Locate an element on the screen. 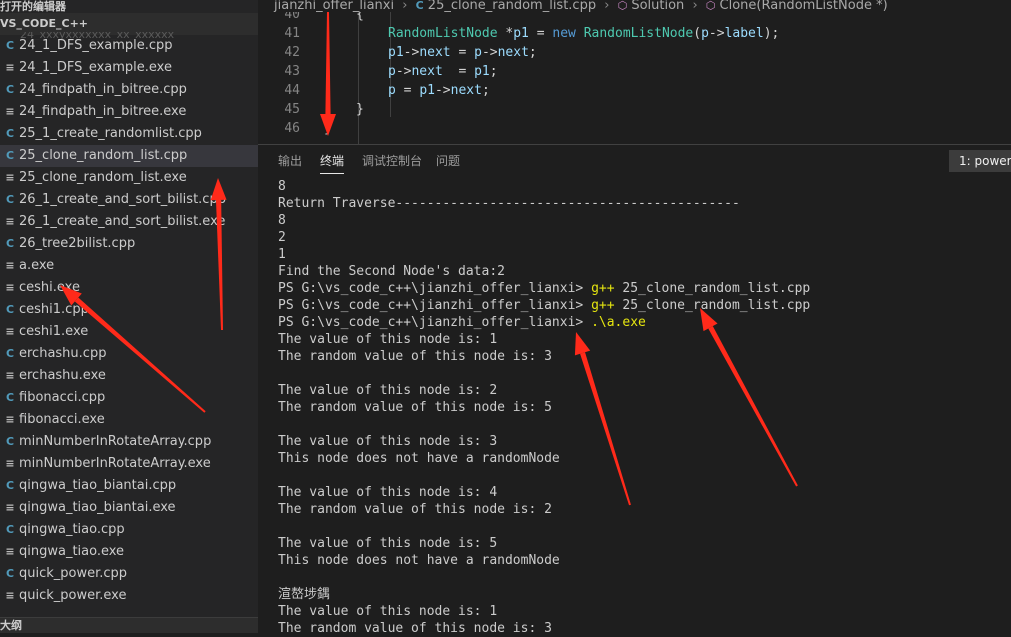  file-name: 25_clone_random_list.exe is located at coordinates (103, 177).